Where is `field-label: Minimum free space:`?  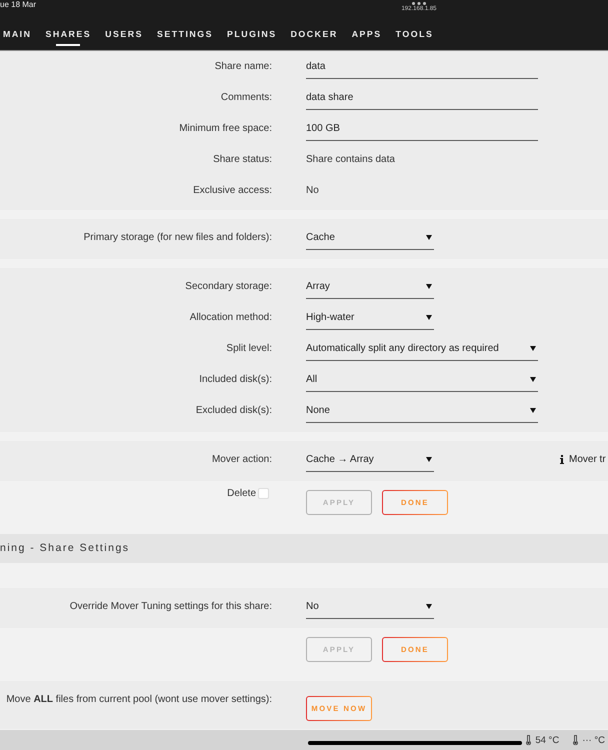 field-label: Minimum free space: is located at coordinates (225, 128).